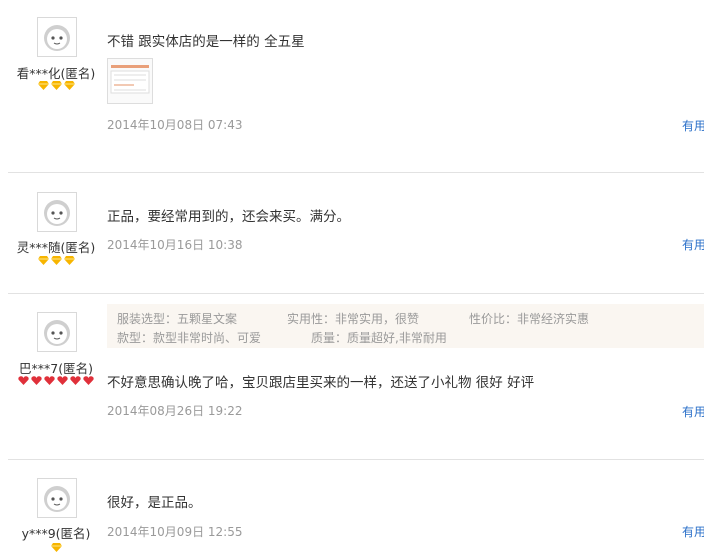  Describe the element at coordinates (175, 532) in the screenshot. I see `review-date: 2014年10月09日 12:55` at that location.